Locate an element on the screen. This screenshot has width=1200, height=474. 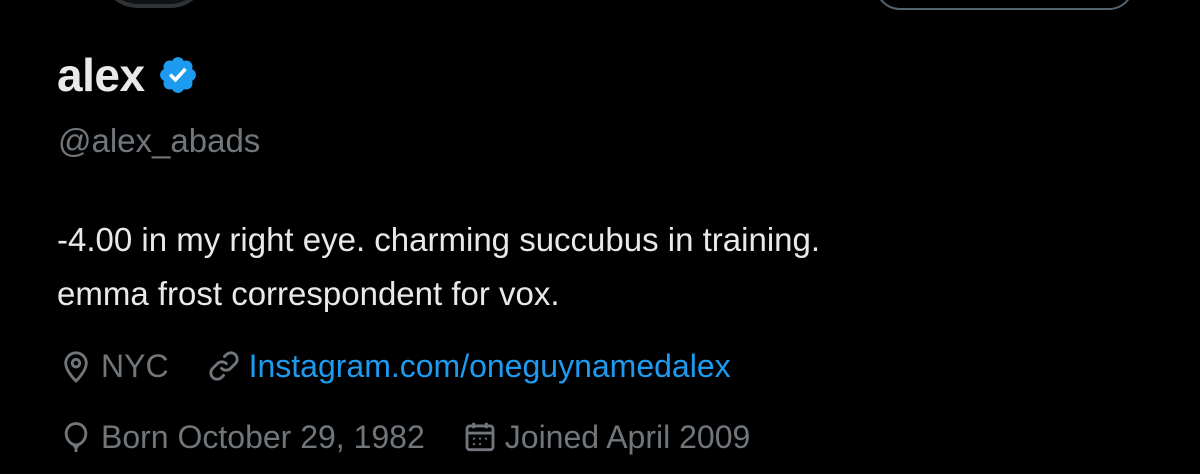
website-link: Instagram.com/oneguynamedalex is located at coordinates (490, 366).